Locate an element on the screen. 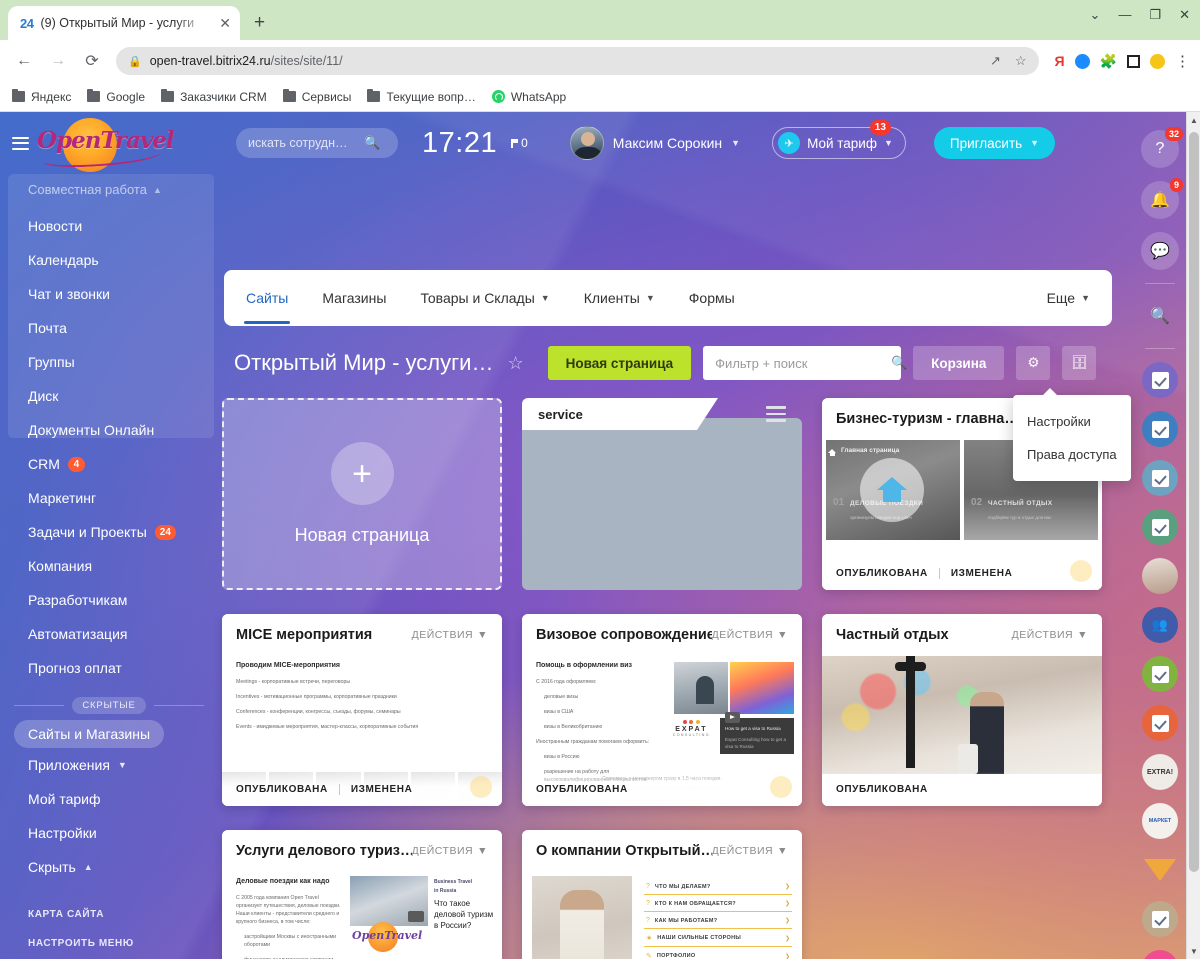  tab-forms: Формы is located at coordinates (712, 298).